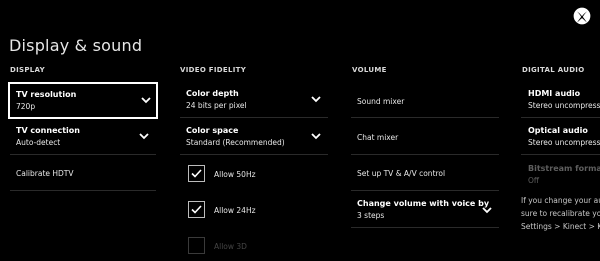 The image size is (600, 261). What do you see at coordinates (26, 106) in the screenshot?
I see `tv-resolution-value: 720p` at bounding box center [26, 106].